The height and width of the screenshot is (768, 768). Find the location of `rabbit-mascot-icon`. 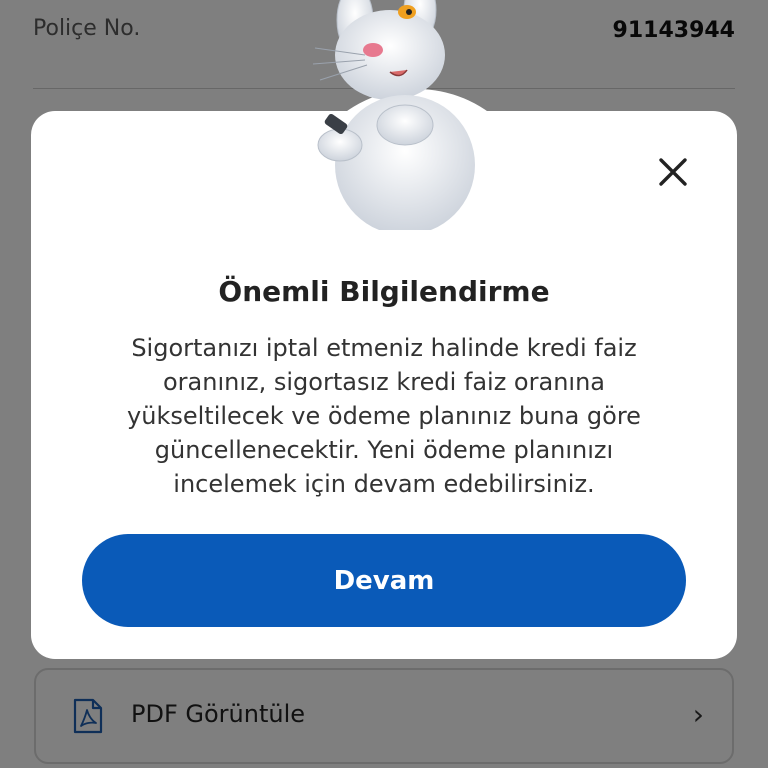

rabbit-mascot-icon is located at coordinates (393, 115).